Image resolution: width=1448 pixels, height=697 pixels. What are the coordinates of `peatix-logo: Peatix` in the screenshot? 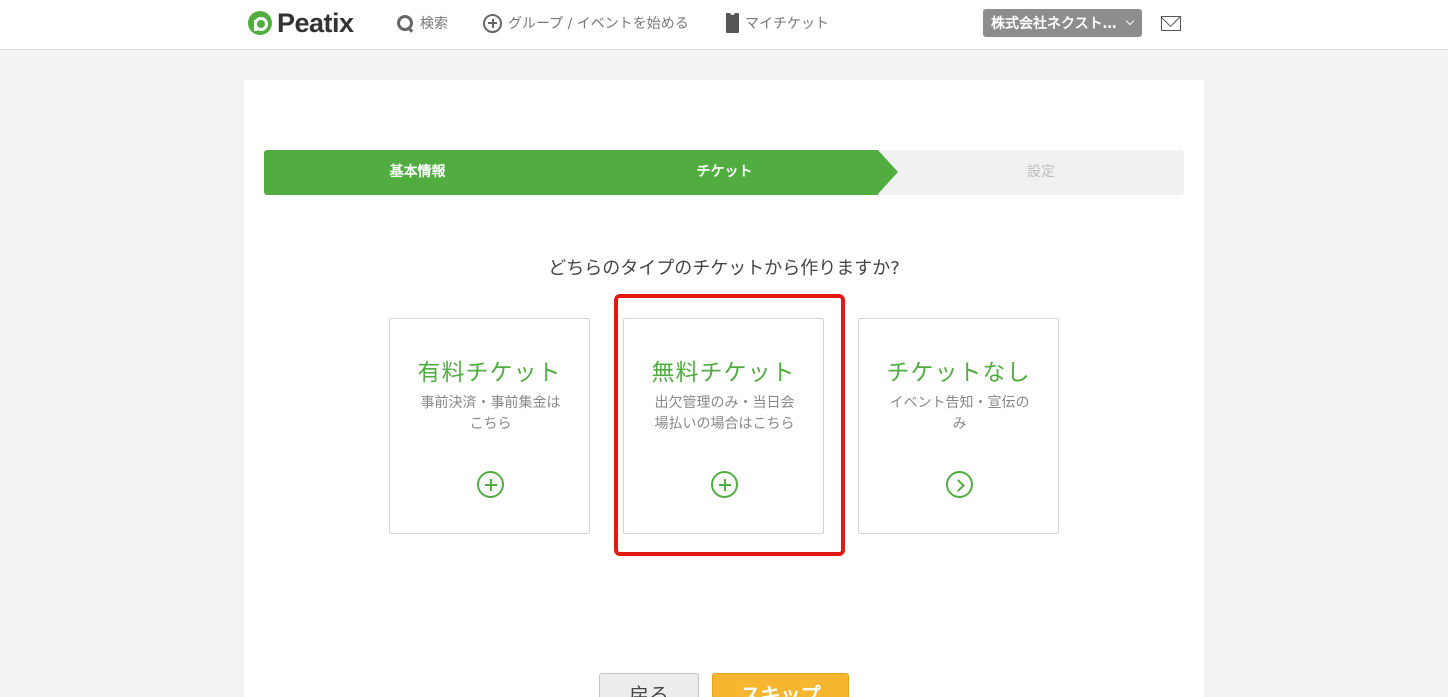 It's located at (301, 23).